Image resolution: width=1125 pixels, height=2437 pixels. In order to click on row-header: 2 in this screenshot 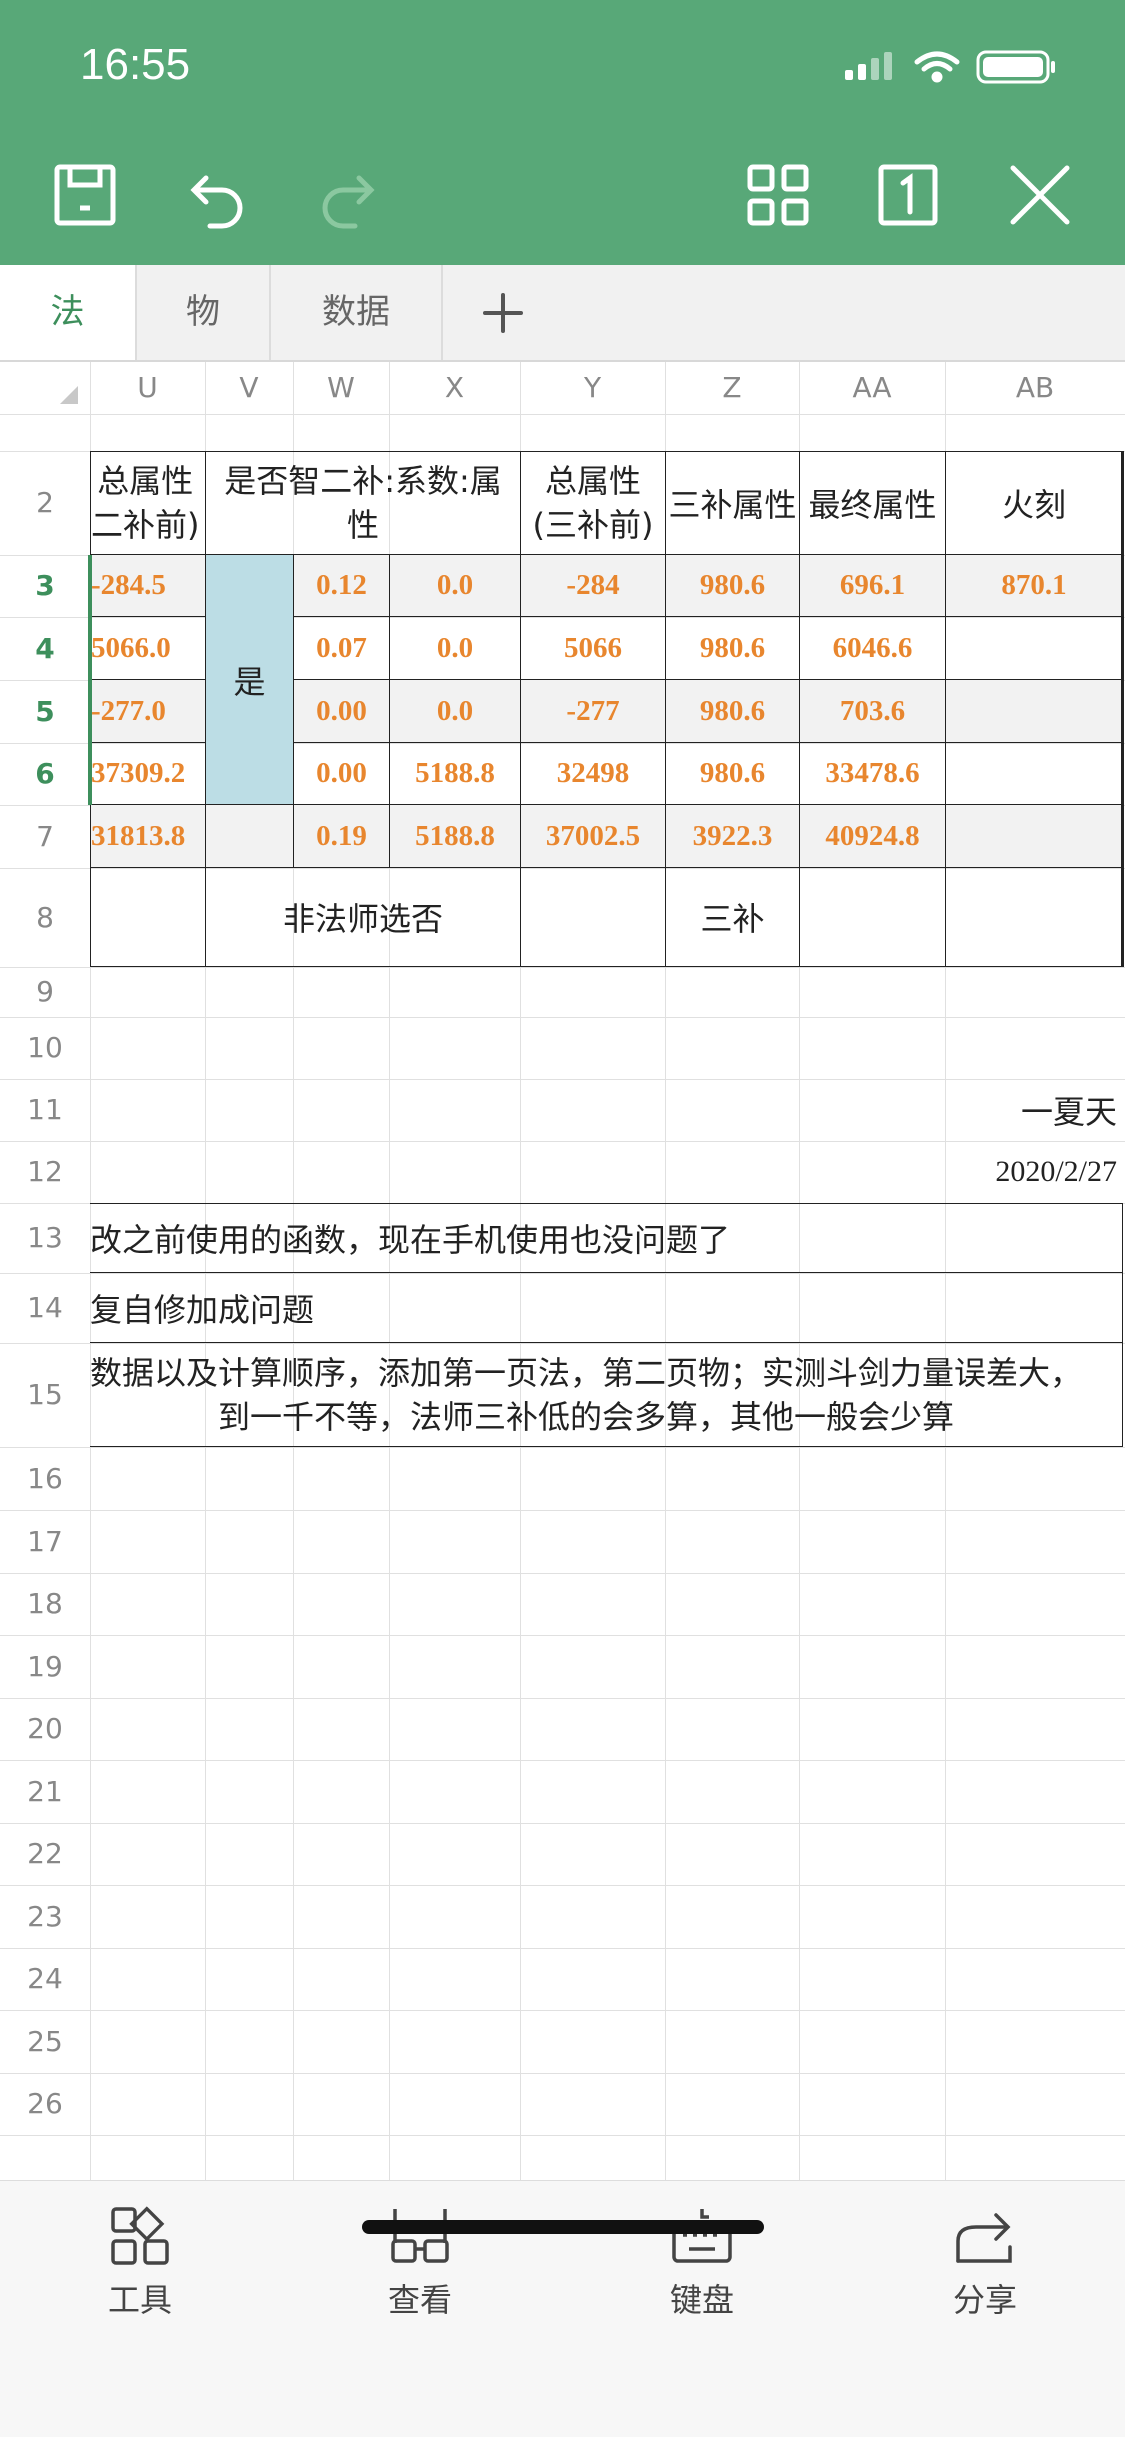, I will do `click(45, 503)`.